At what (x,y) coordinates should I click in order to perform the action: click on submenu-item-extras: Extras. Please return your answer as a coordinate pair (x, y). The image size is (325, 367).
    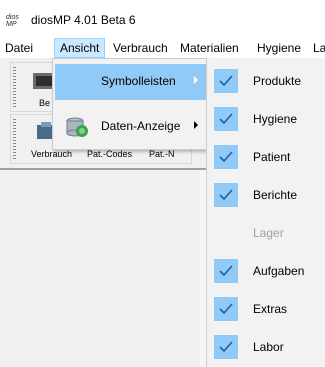
    Looking at the image, I should click on (266, 309).